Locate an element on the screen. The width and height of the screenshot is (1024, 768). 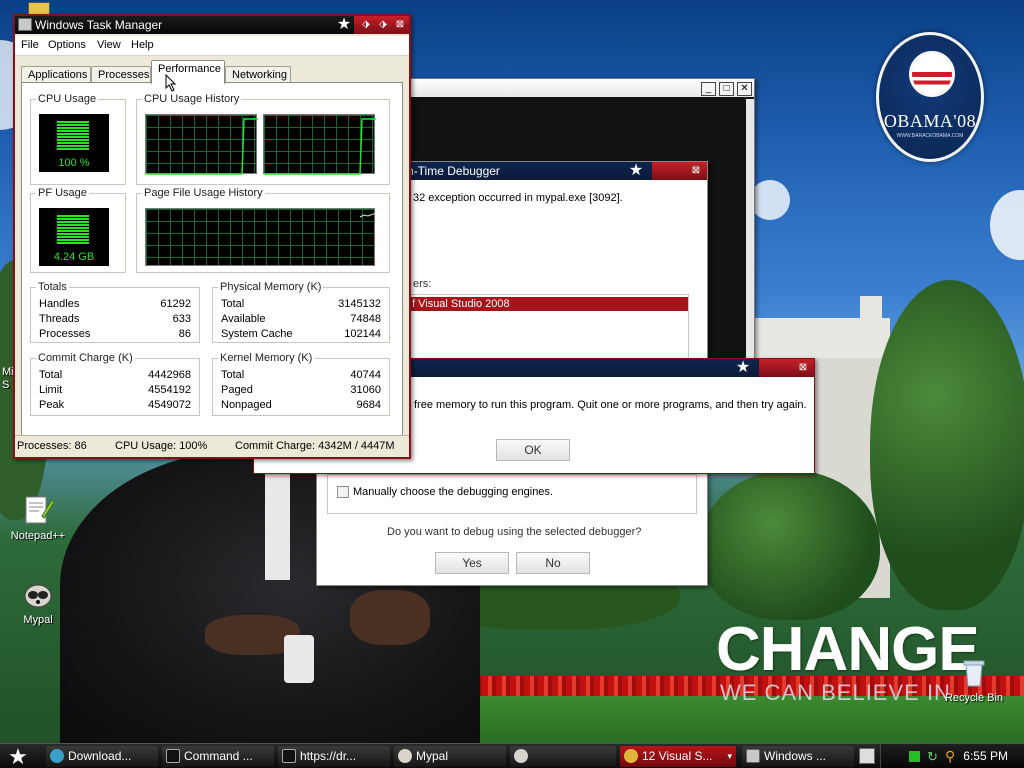
stat-key: Total is located at coordinates (51, 375).